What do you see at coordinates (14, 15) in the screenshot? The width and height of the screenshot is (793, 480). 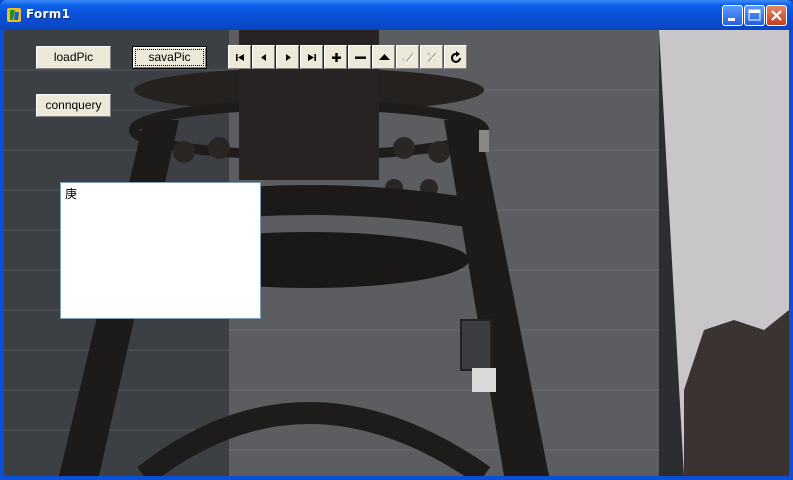 I see `app-icon` at bounding box center [14, 15].